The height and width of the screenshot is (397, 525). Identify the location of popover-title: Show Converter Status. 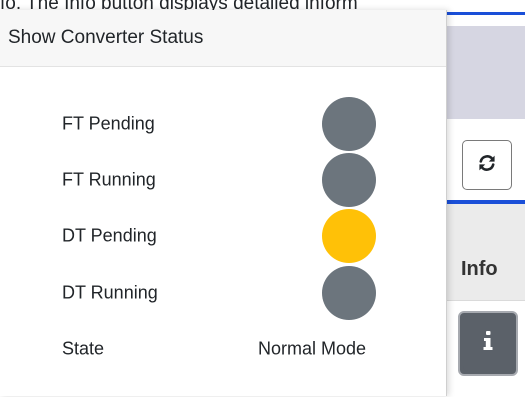
(223, 38).